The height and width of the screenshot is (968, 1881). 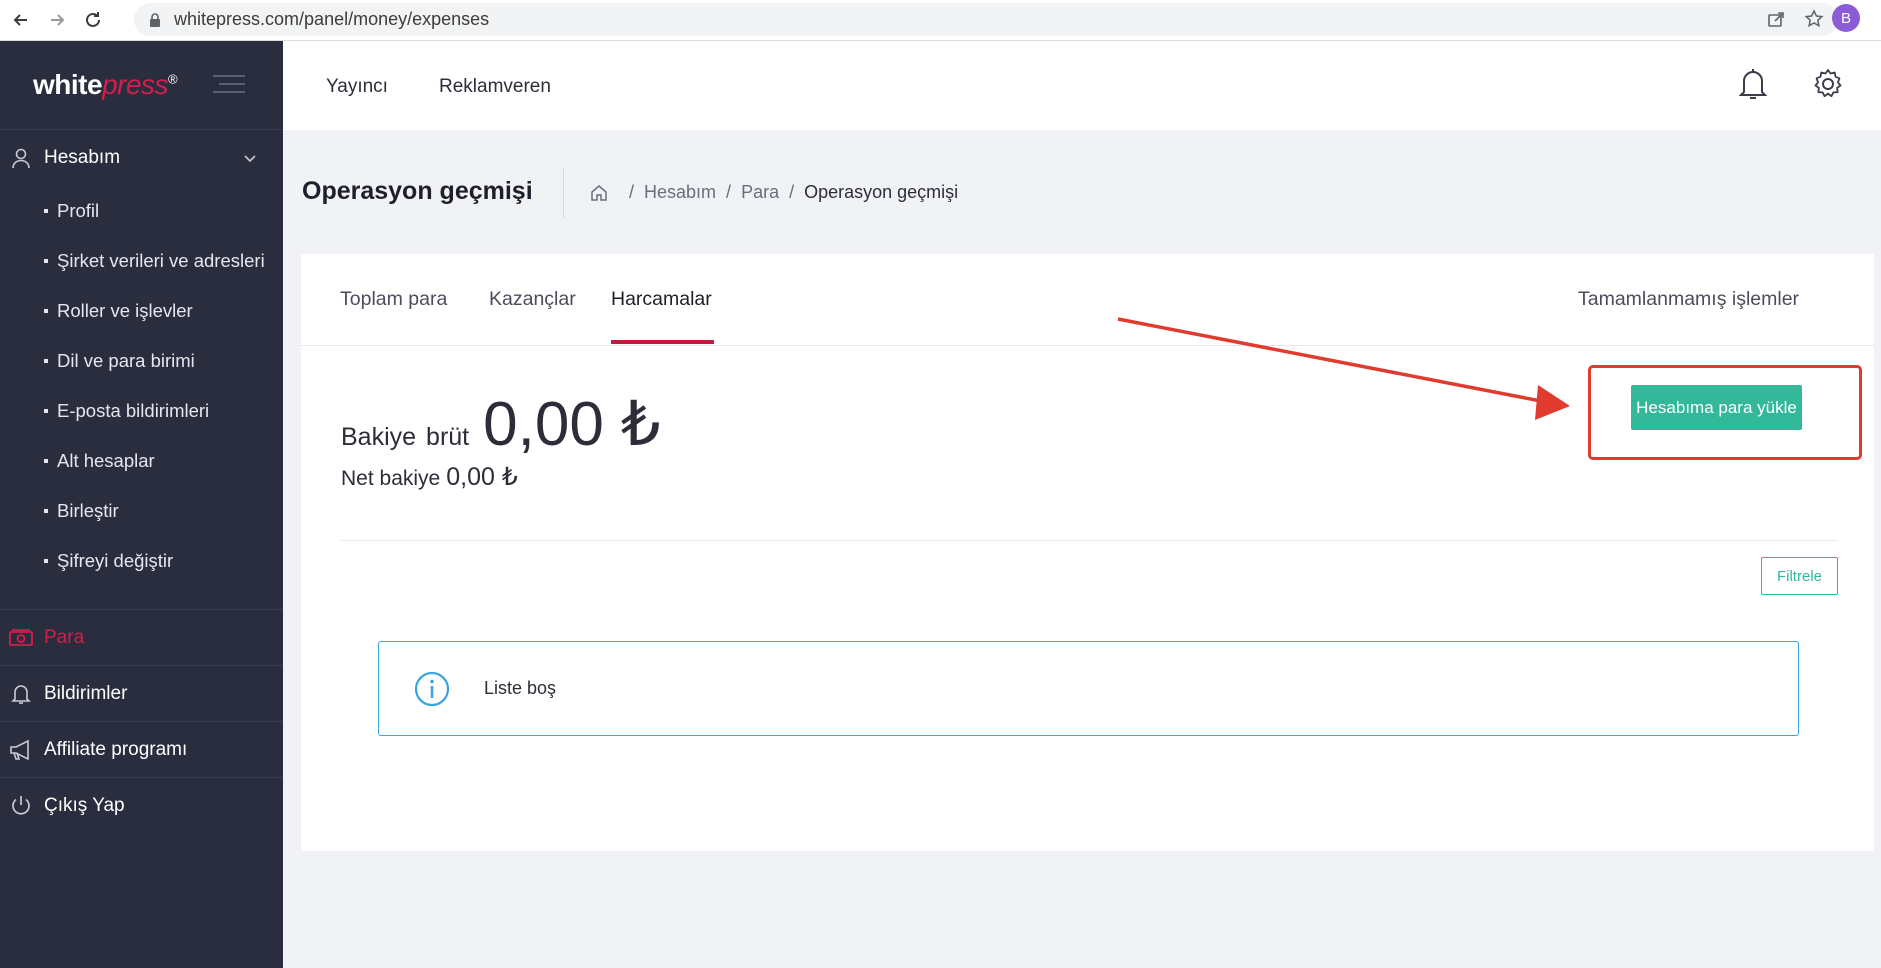 What do you see at coordinates (21, 805) in the screenshot?
I see `power-icon` at bounding box center [21, 805].